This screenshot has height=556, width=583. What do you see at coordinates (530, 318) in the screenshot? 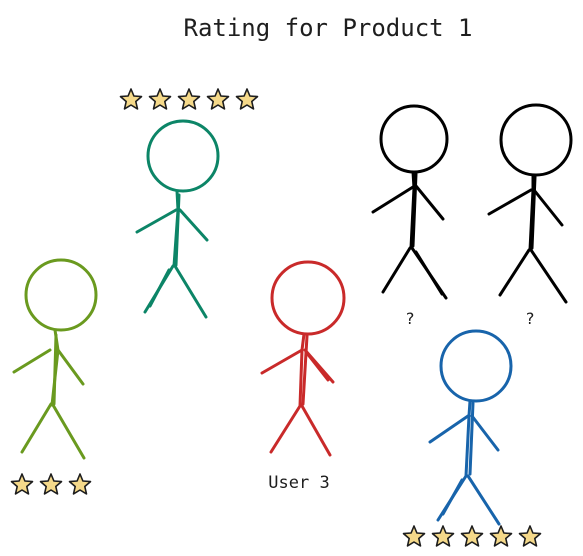
I see `question-mark-2: ?` at bounding box center [530, 318].